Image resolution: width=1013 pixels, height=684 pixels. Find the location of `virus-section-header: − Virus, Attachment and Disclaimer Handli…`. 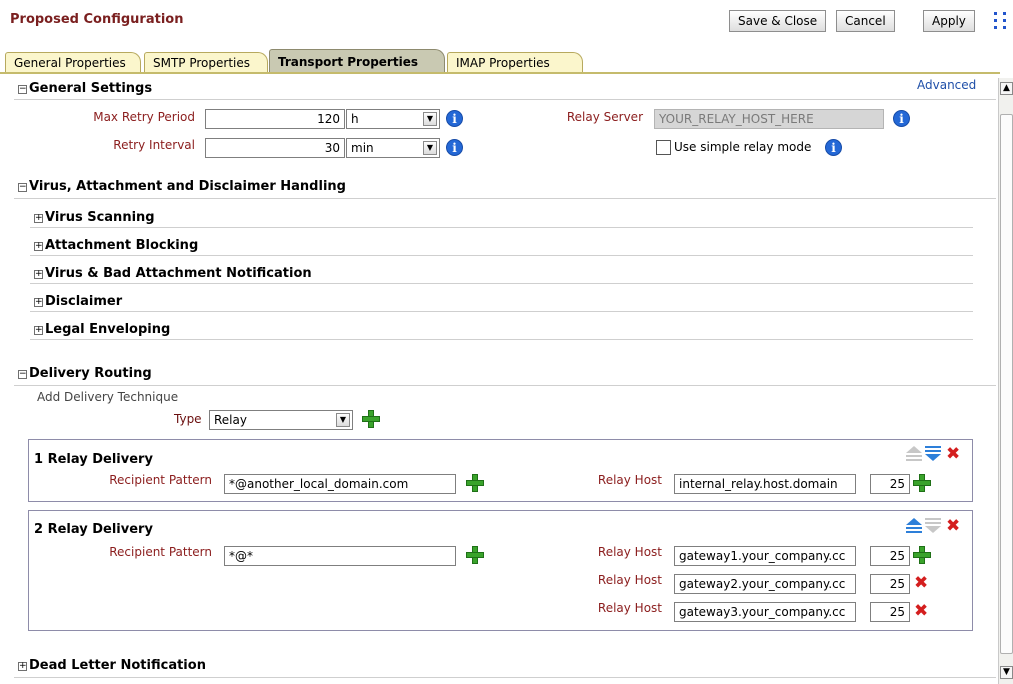

virus-section-header: − Virus, Attachment and Disclaimer Handli… is located at coordinates (182, 186).